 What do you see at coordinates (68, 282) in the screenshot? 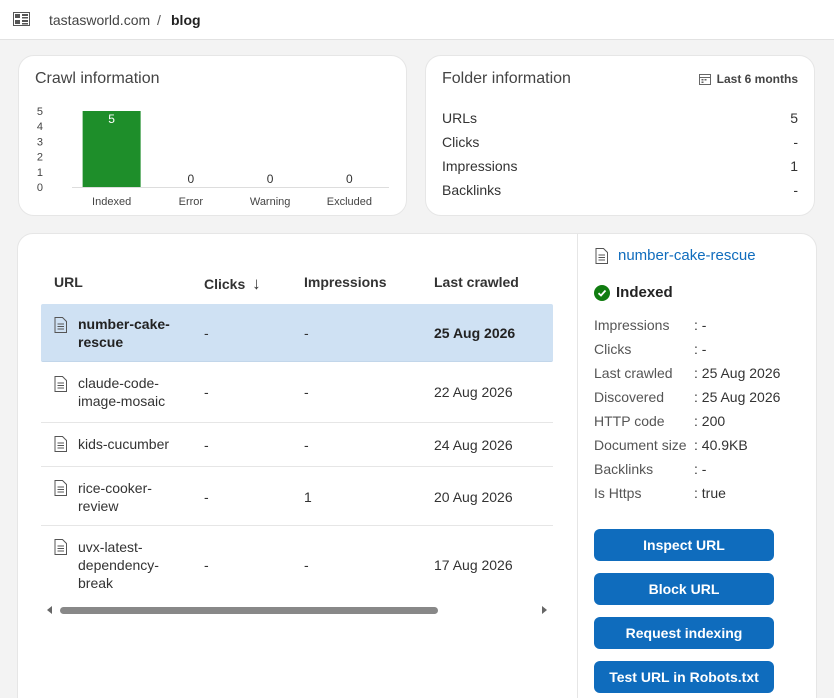
I see `column-header-url: URL` at bounding box center [68, 282].